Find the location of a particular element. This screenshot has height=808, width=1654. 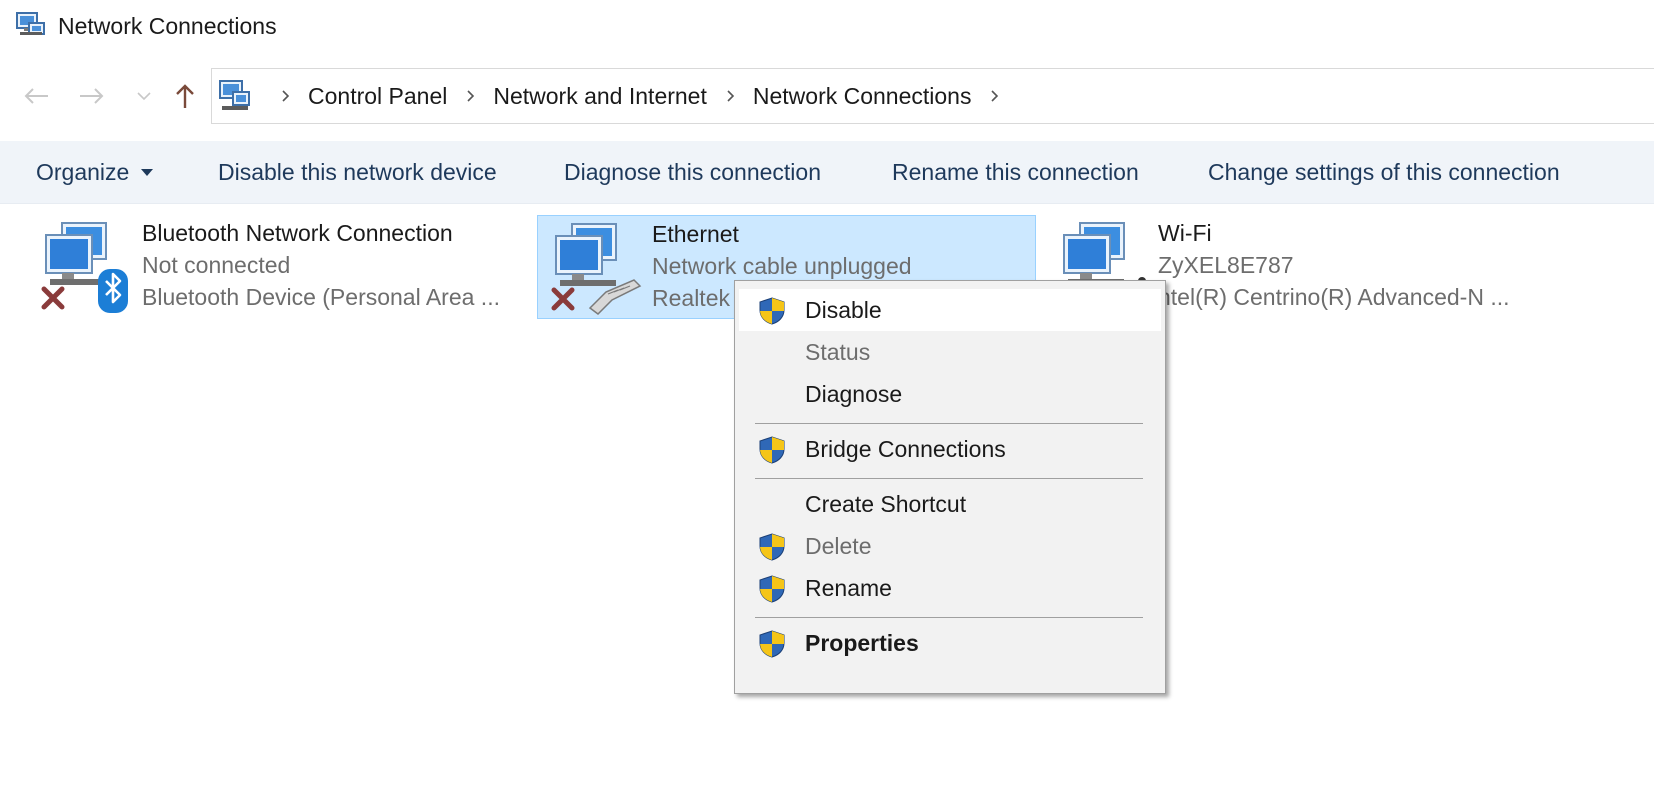

breadcrumb-network-and-internet: Network and Internet is located at coordinates (600, 96).